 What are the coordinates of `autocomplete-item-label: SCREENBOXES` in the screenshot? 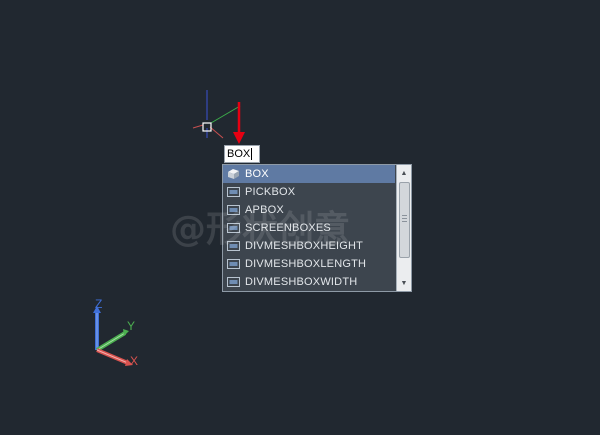 It's located at (288, 228).